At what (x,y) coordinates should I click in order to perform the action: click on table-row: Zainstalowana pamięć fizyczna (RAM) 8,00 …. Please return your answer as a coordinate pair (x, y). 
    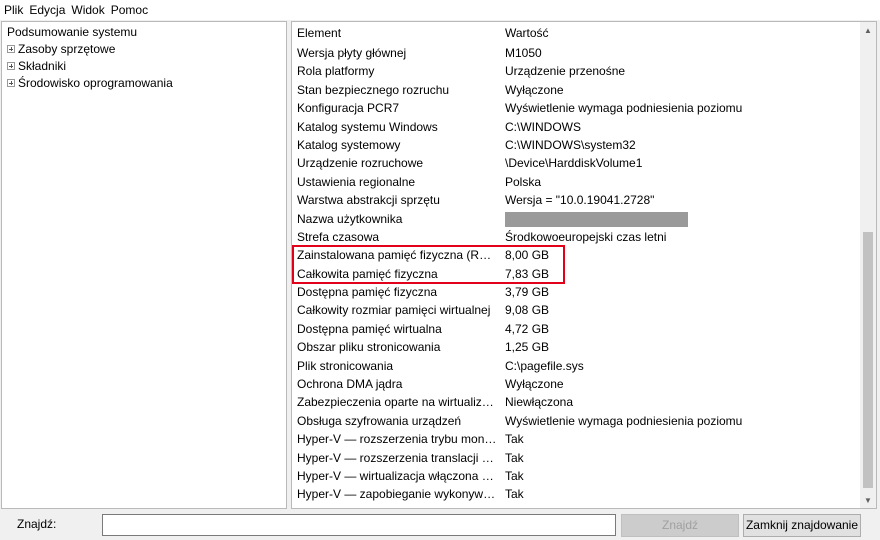
    Looking at the image, I should click on (576, 255).